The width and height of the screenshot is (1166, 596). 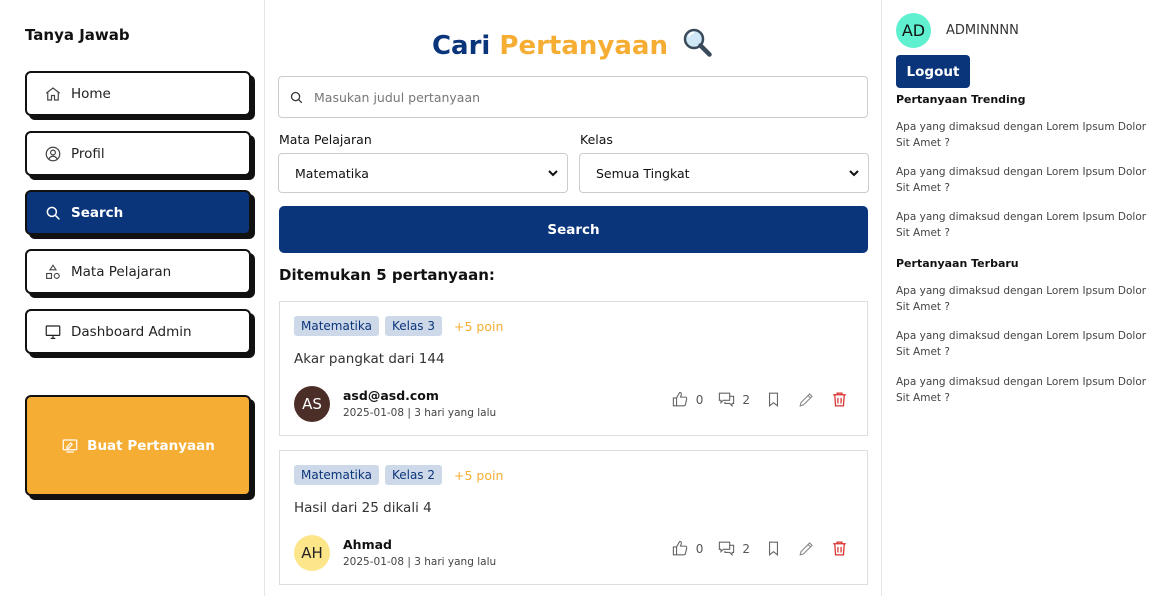 What do you see at coordinates (131, 331) in the screenshot?
I see `sidebar-item-label: Dashboard Admin` at bounding box center [131, 331].